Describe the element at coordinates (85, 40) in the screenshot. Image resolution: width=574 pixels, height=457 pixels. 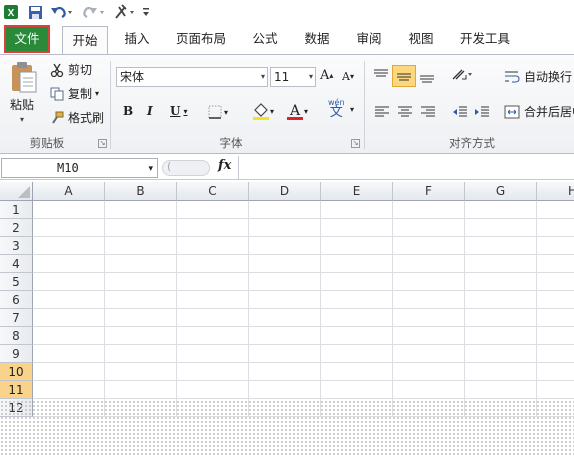
I see `tab-home: 开始` at that location.